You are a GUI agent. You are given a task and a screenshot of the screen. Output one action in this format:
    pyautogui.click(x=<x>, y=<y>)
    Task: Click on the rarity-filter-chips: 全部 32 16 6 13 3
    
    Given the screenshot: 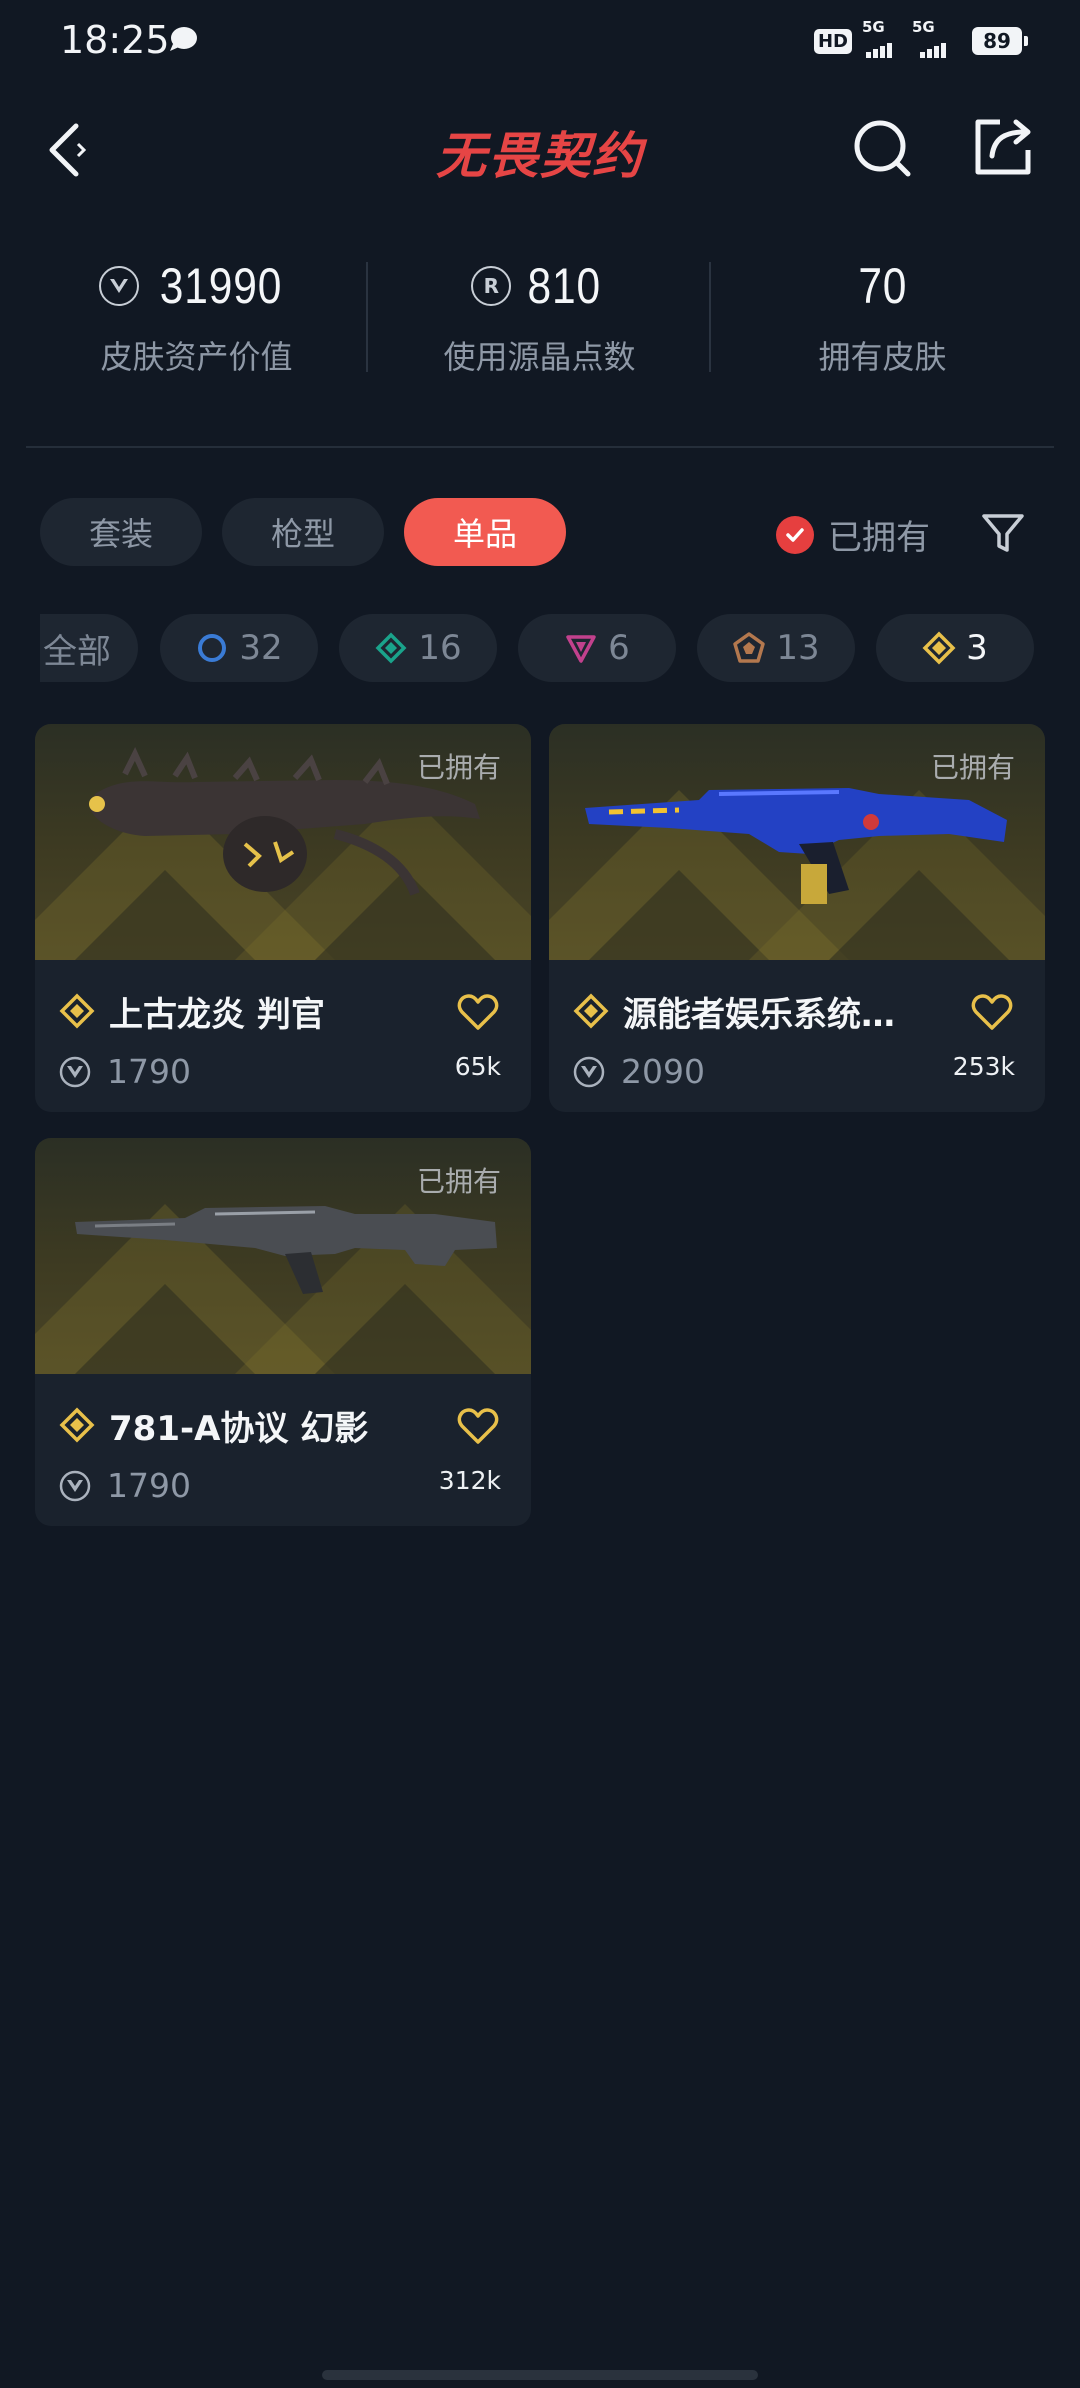 What is the action you would take?
    pyautogui.click(x=560, y=649)
    